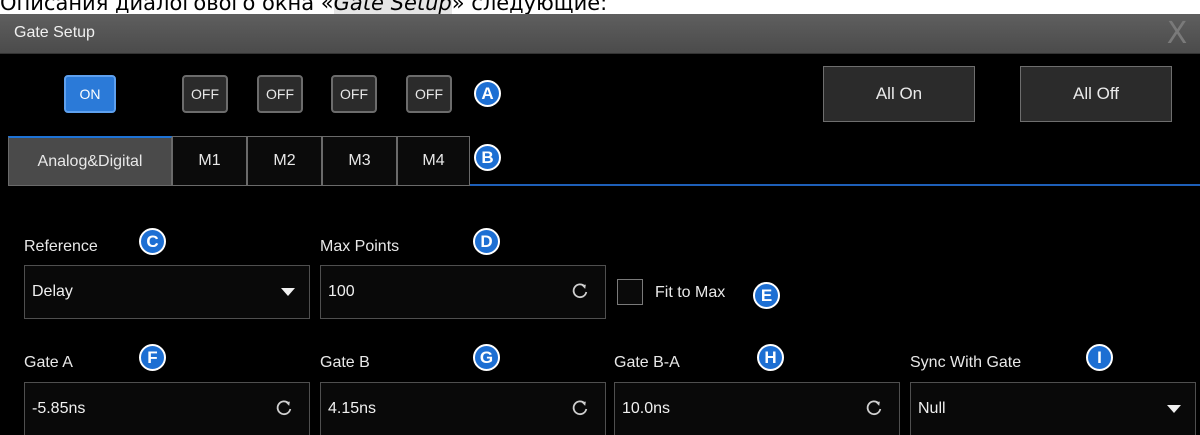 This screenshot has height=435, width=1200. I want to click on gate-ba-value: 10.0ns, so click(646, 408).